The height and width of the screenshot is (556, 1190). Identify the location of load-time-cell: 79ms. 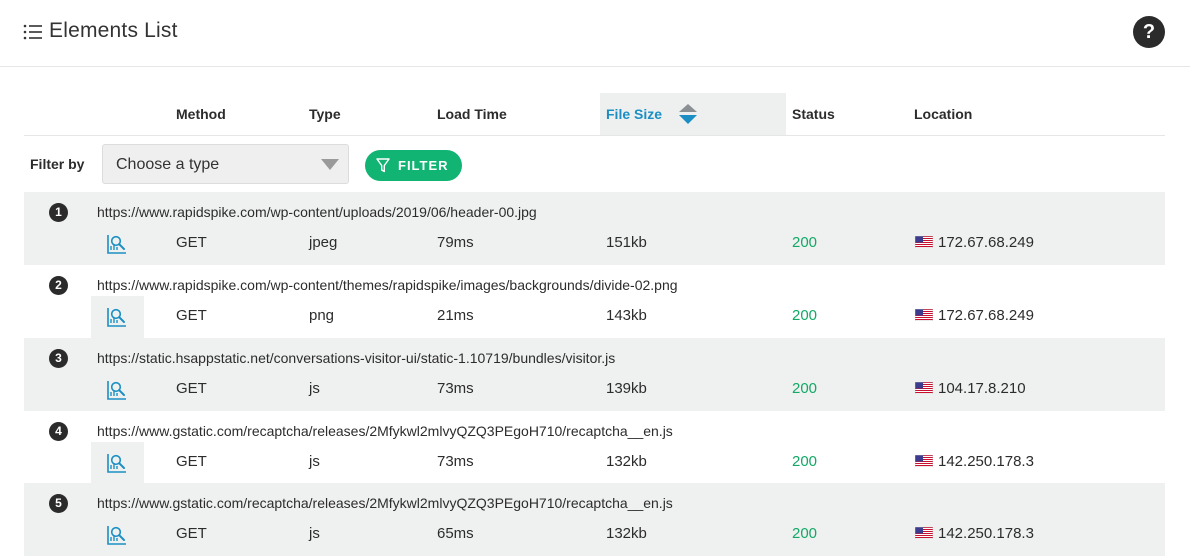
(455, 242).